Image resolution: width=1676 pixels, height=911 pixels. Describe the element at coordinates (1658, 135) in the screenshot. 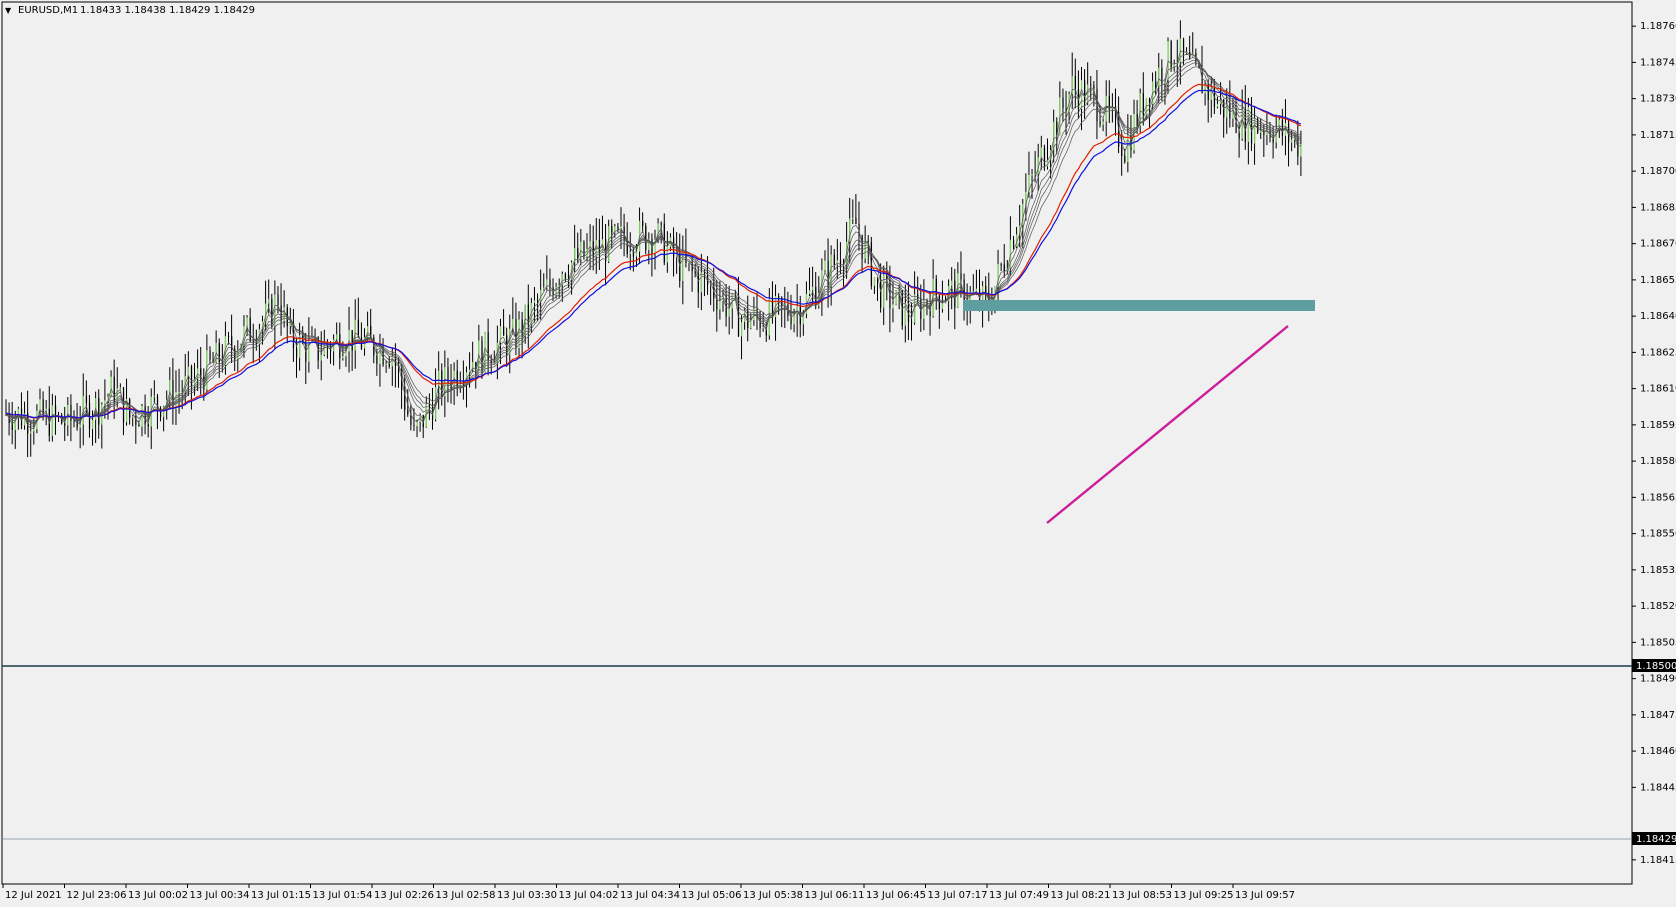

I see `price-tick-label: 1.18715` at that location.